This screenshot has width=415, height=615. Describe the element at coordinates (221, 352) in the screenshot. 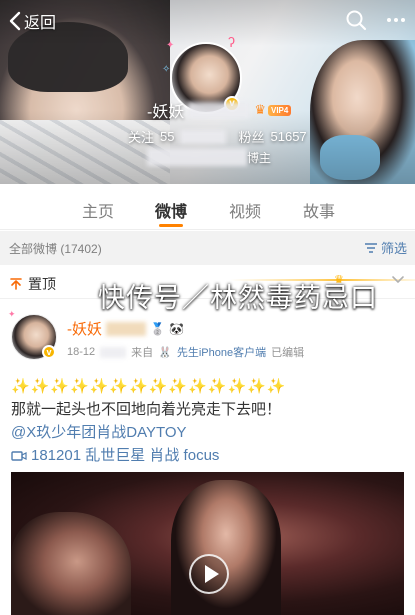

I see `post-source: 先生iPhone客户端` at that location.